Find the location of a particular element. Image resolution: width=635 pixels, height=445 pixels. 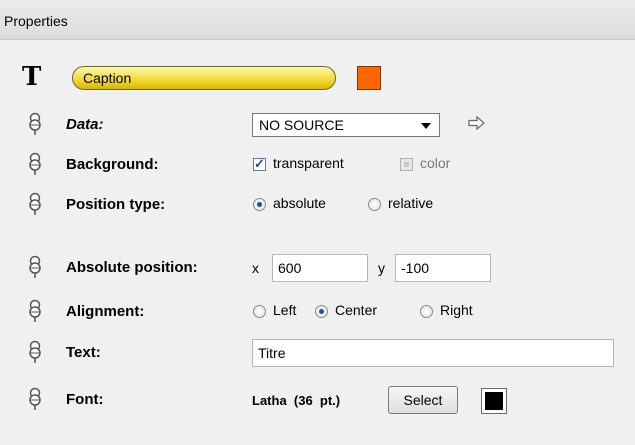

panel-header: Properties is located at coordinates (317, 20).